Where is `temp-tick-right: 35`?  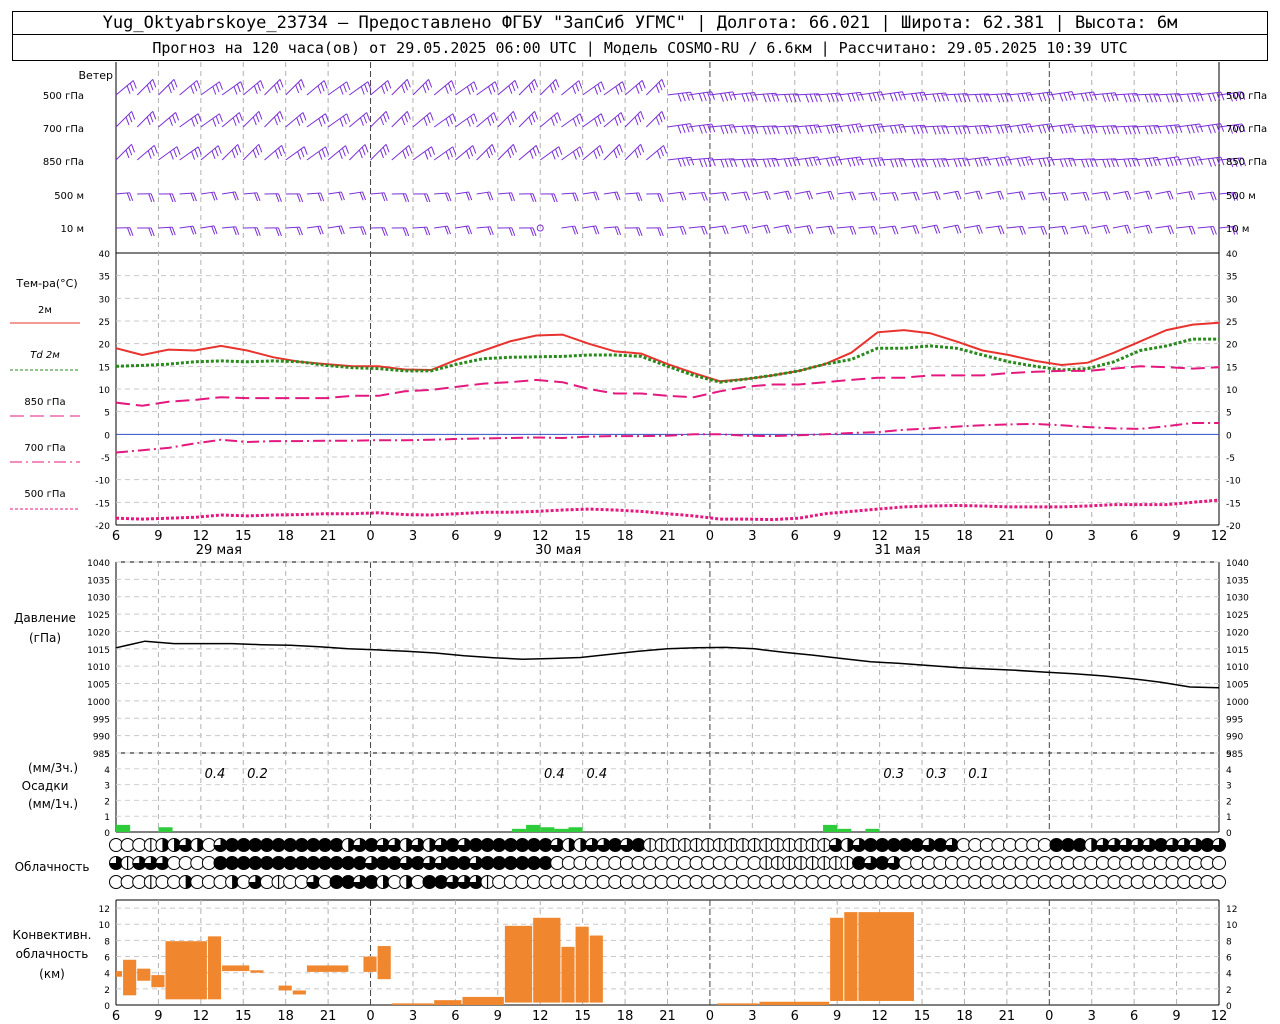 temp-tick-right: 35 is located at coordinates (1231, 278).